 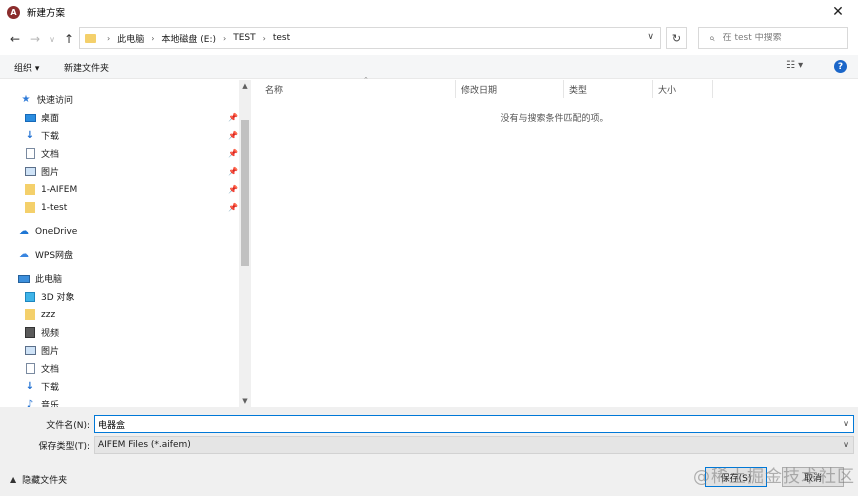 I want to click on column-header-label: 类型, so click(x=578, y=90).